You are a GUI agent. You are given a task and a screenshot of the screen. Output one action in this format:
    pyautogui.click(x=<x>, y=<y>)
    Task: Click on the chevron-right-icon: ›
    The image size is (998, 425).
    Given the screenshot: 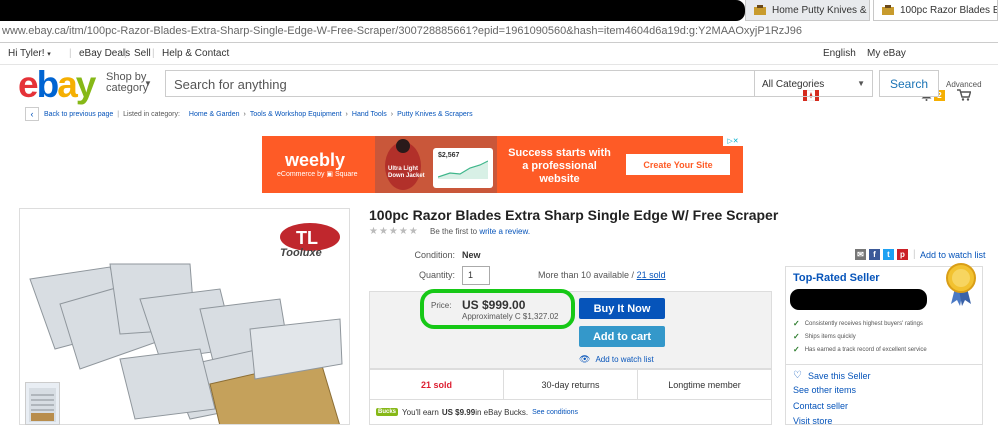 What is the action you would take?
    pyautogui.click(x=346, y=114)
    